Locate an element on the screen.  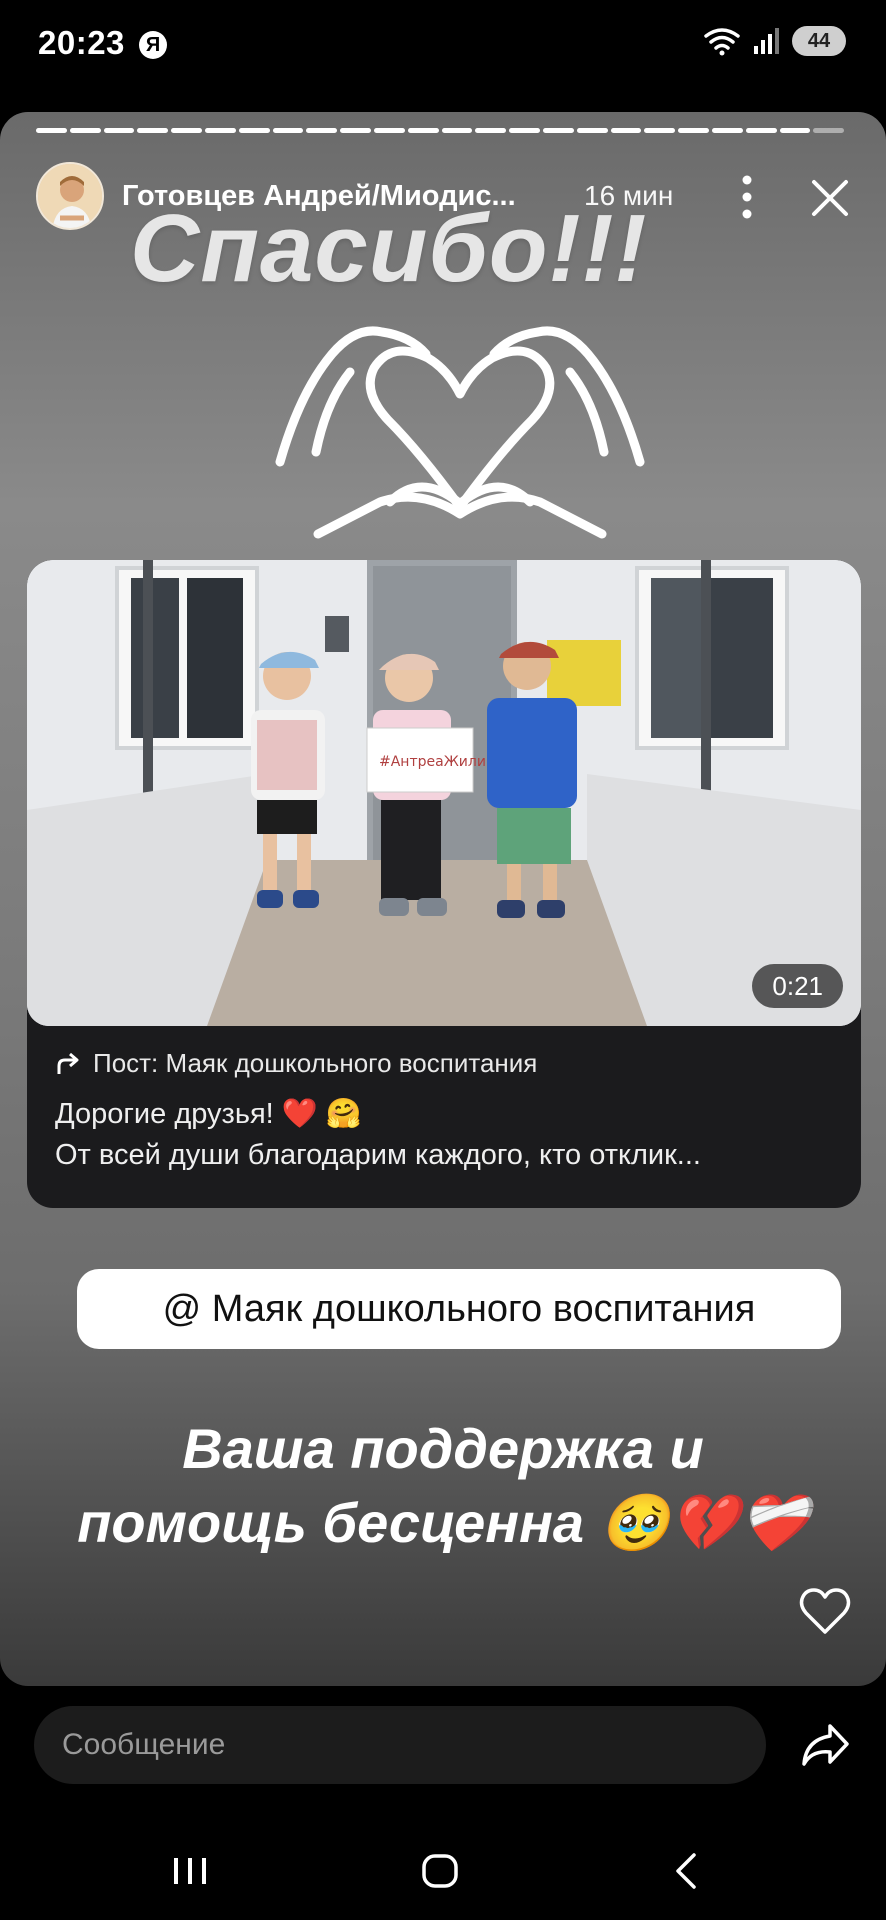
wifi-icon is located at coordinates (722, 42).